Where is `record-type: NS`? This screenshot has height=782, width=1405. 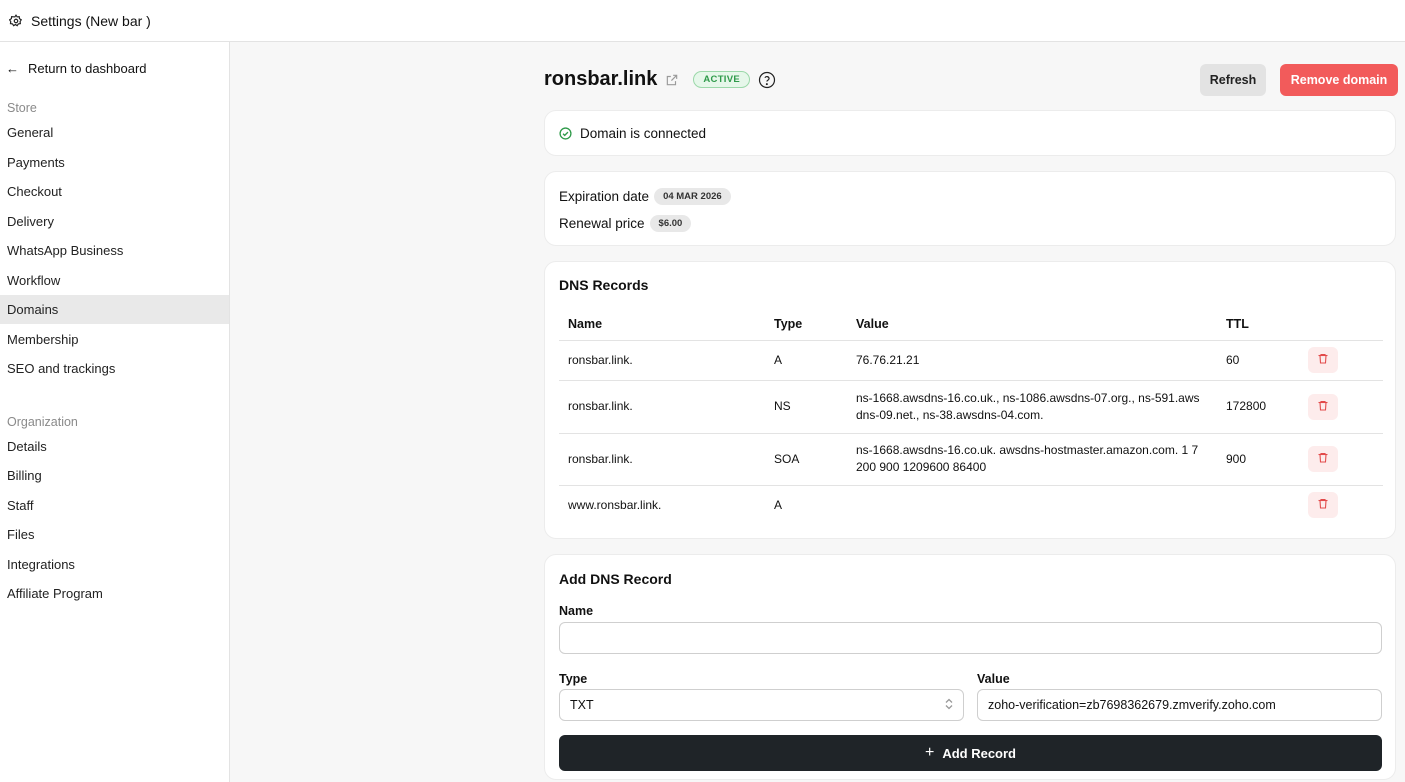 record-type: NS is located at coordinates (806, 407).